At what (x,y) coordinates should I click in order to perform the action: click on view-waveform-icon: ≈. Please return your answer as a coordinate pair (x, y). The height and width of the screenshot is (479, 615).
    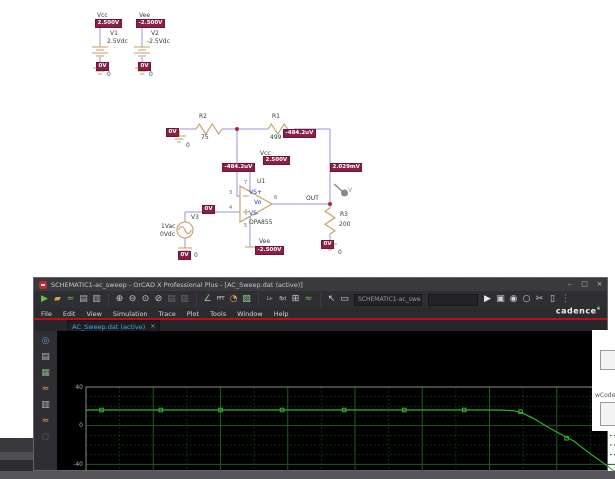
    Looking at the image, I should click on (71, 299).